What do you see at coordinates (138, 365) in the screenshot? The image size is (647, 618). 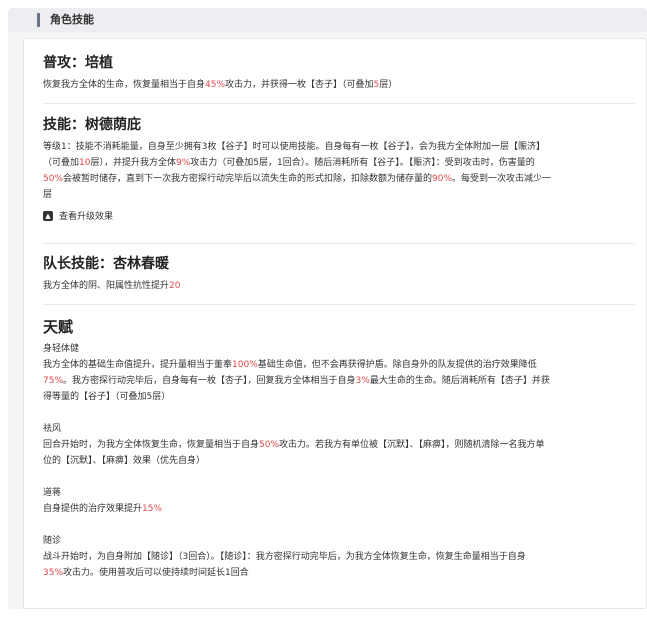 I see `text: 我方全体的基础生命值提升，提升量相当于董奉` at bounding box center [138, 365].